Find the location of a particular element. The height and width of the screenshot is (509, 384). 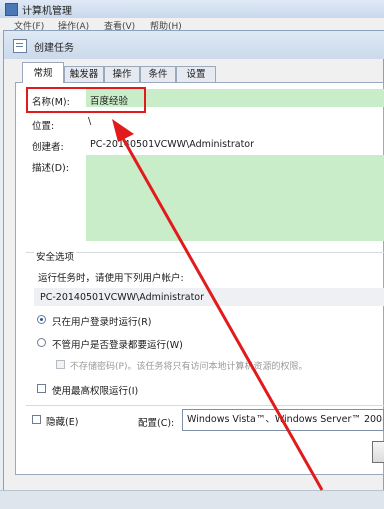

tab-general: 常规 is located at coordinates (43, 72).